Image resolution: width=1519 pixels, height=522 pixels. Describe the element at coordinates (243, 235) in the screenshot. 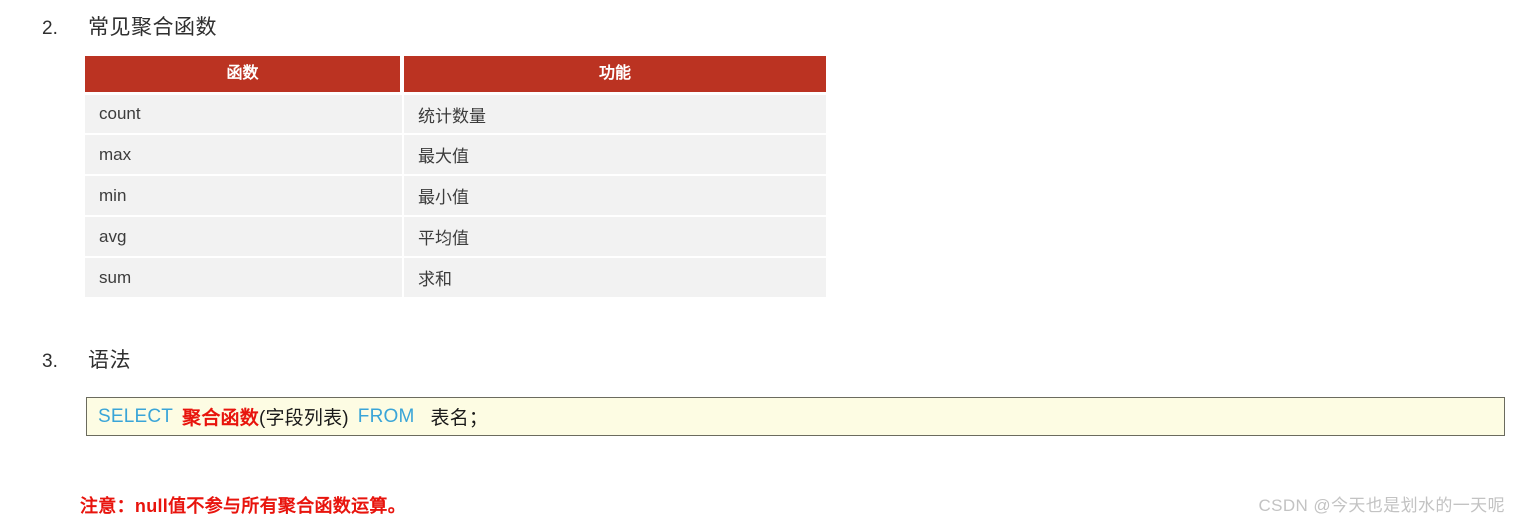

I see `table-cell-function: avg` at that location.